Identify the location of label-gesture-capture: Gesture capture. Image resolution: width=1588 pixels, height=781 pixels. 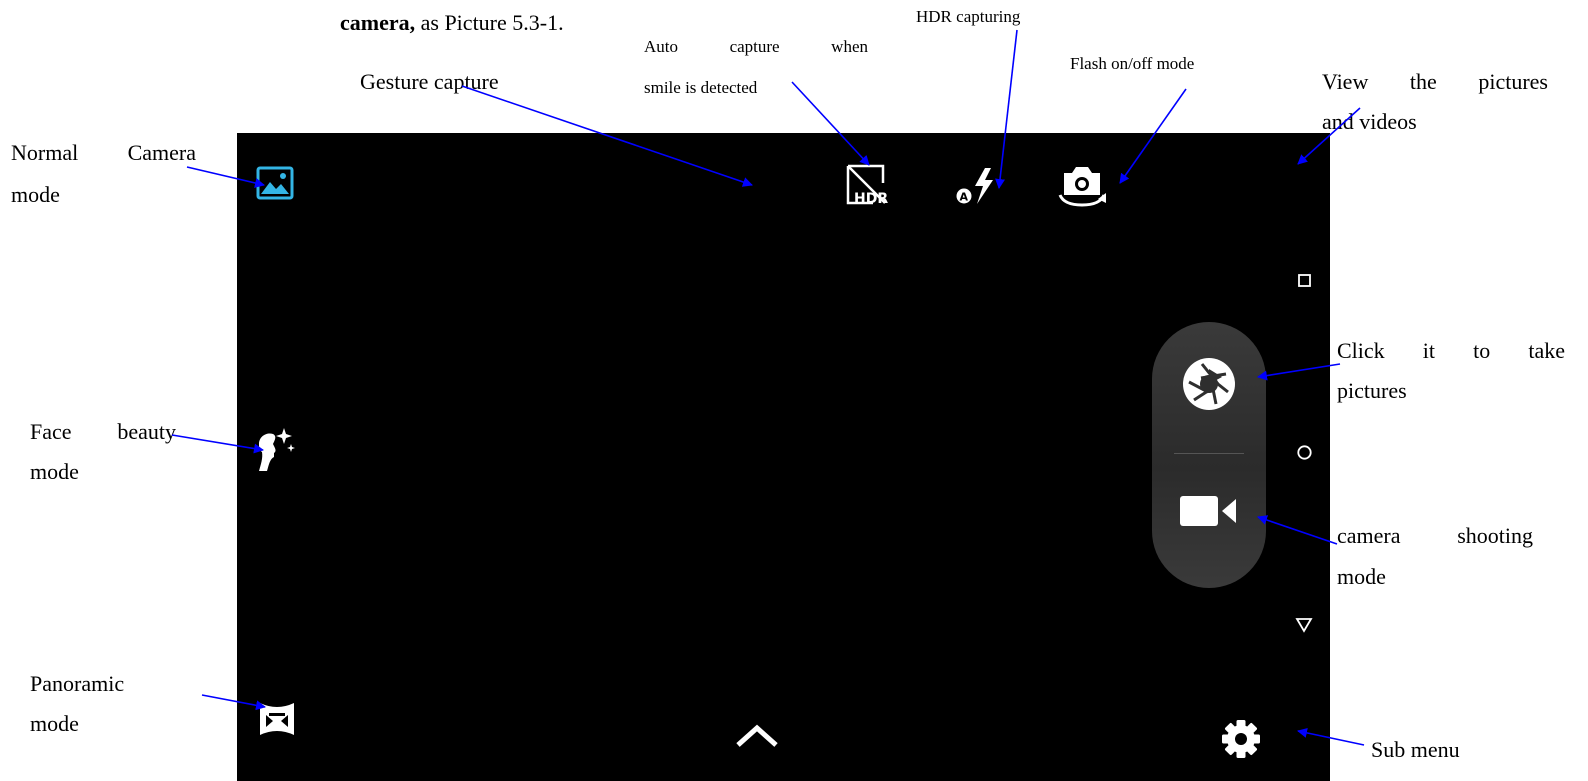
(429, 81).